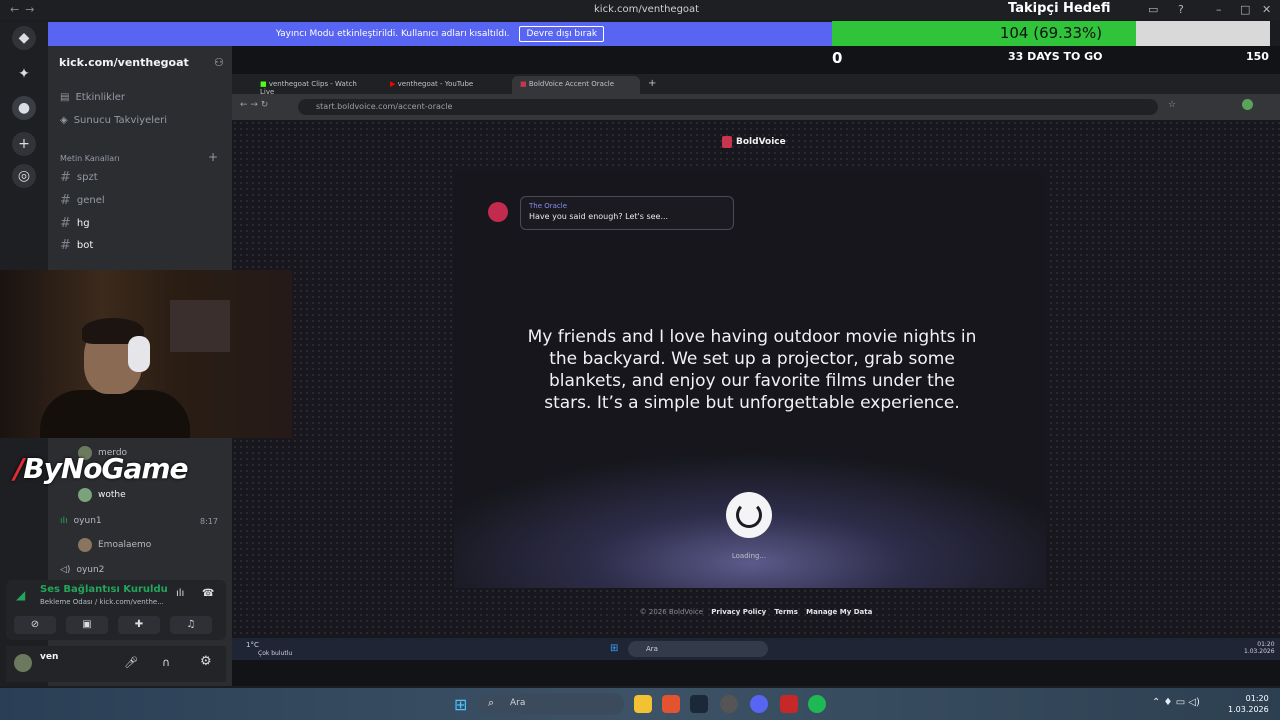  I want to click on discord-home-icon: ◆, so click(24, 38).